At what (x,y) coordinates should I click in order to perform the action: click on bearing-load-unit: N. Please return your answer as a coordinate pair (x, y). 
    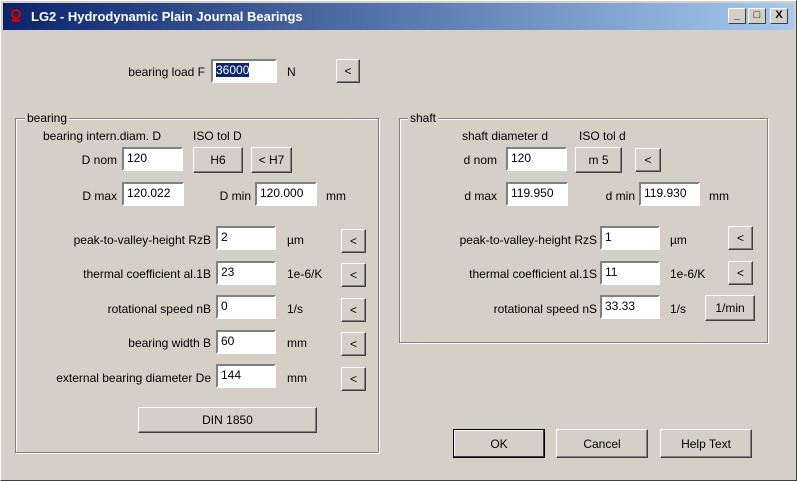
    Looking at the image, I should click on (291, 72).